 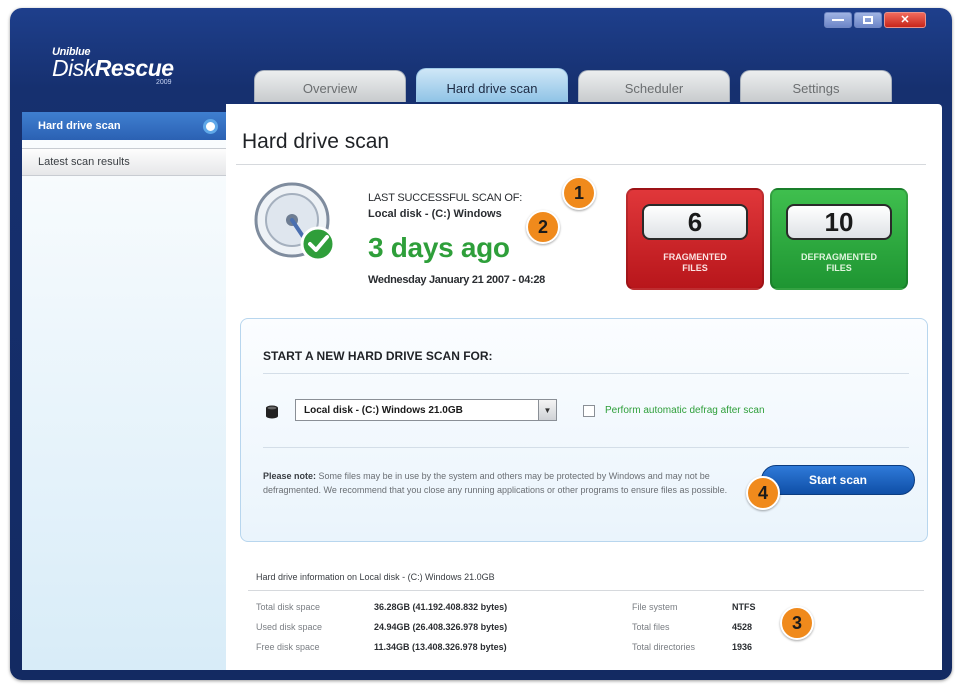 I want to click on app-logo: Uniblue DiskRescue 2009, so click(x=113, y=66).